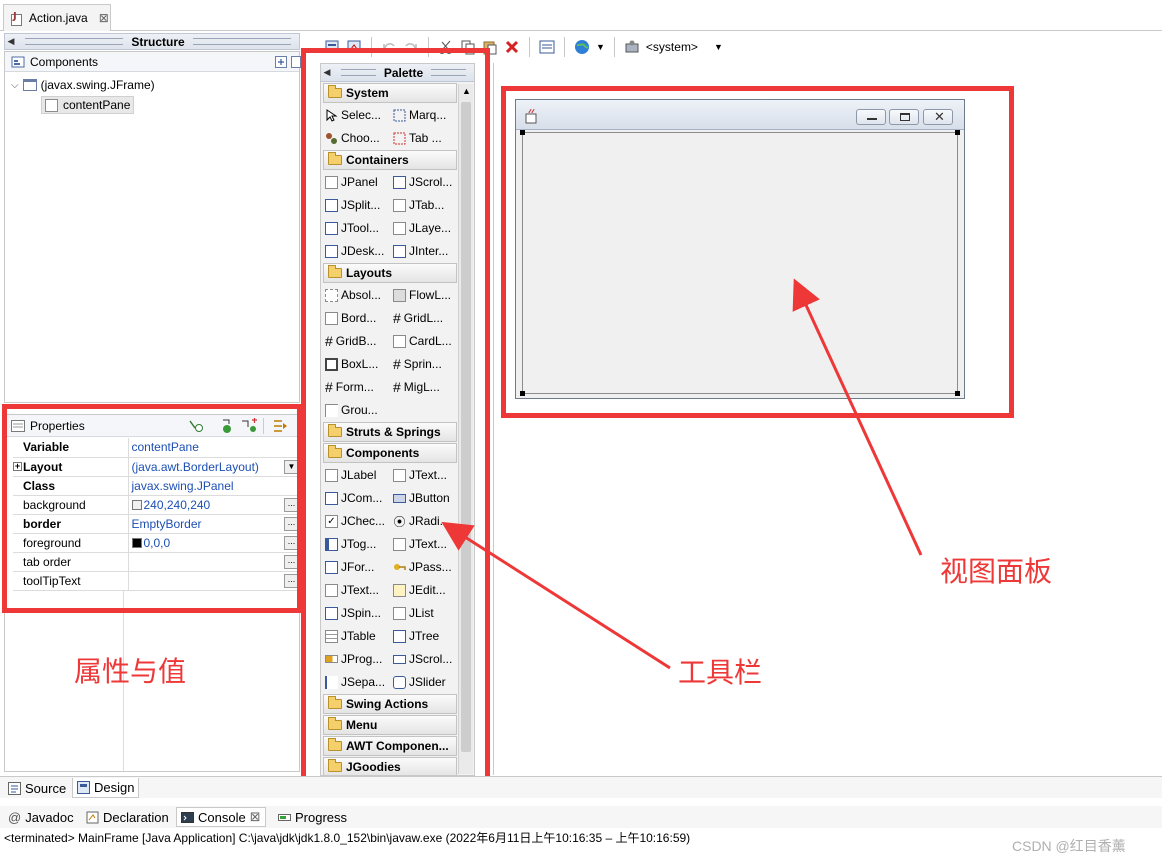 This screenshot has width=1162, height=862. I want to click on tab-design: Design, so click(106, 788).